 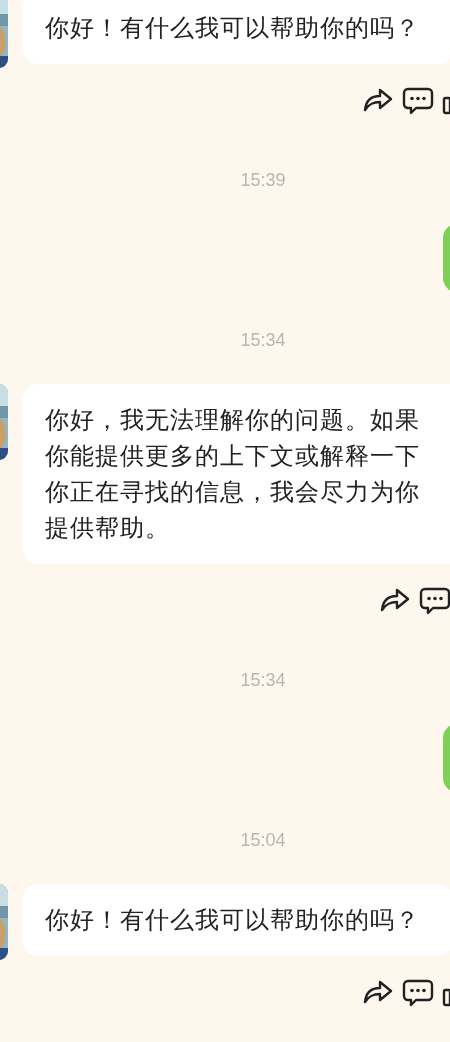 What do you see at coordinates (262, 840) in the screenshot?
I see `timestamp: 15:04` at bounding box center [262, 840].